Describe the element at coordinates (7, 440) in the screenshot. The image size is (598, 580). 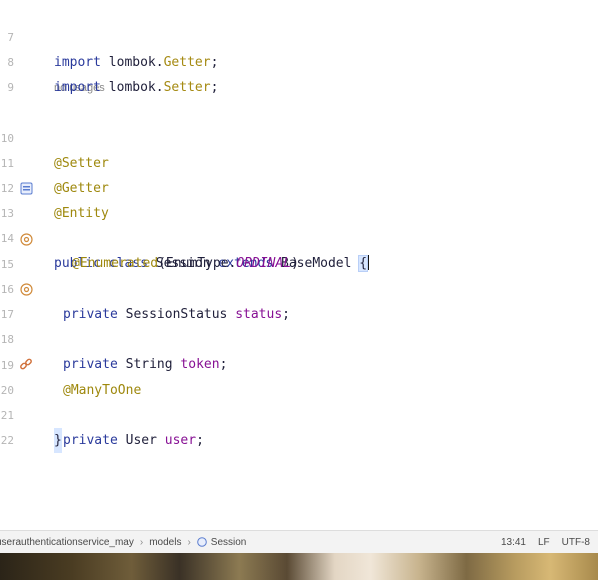
I see `line-number: 22` at that location.